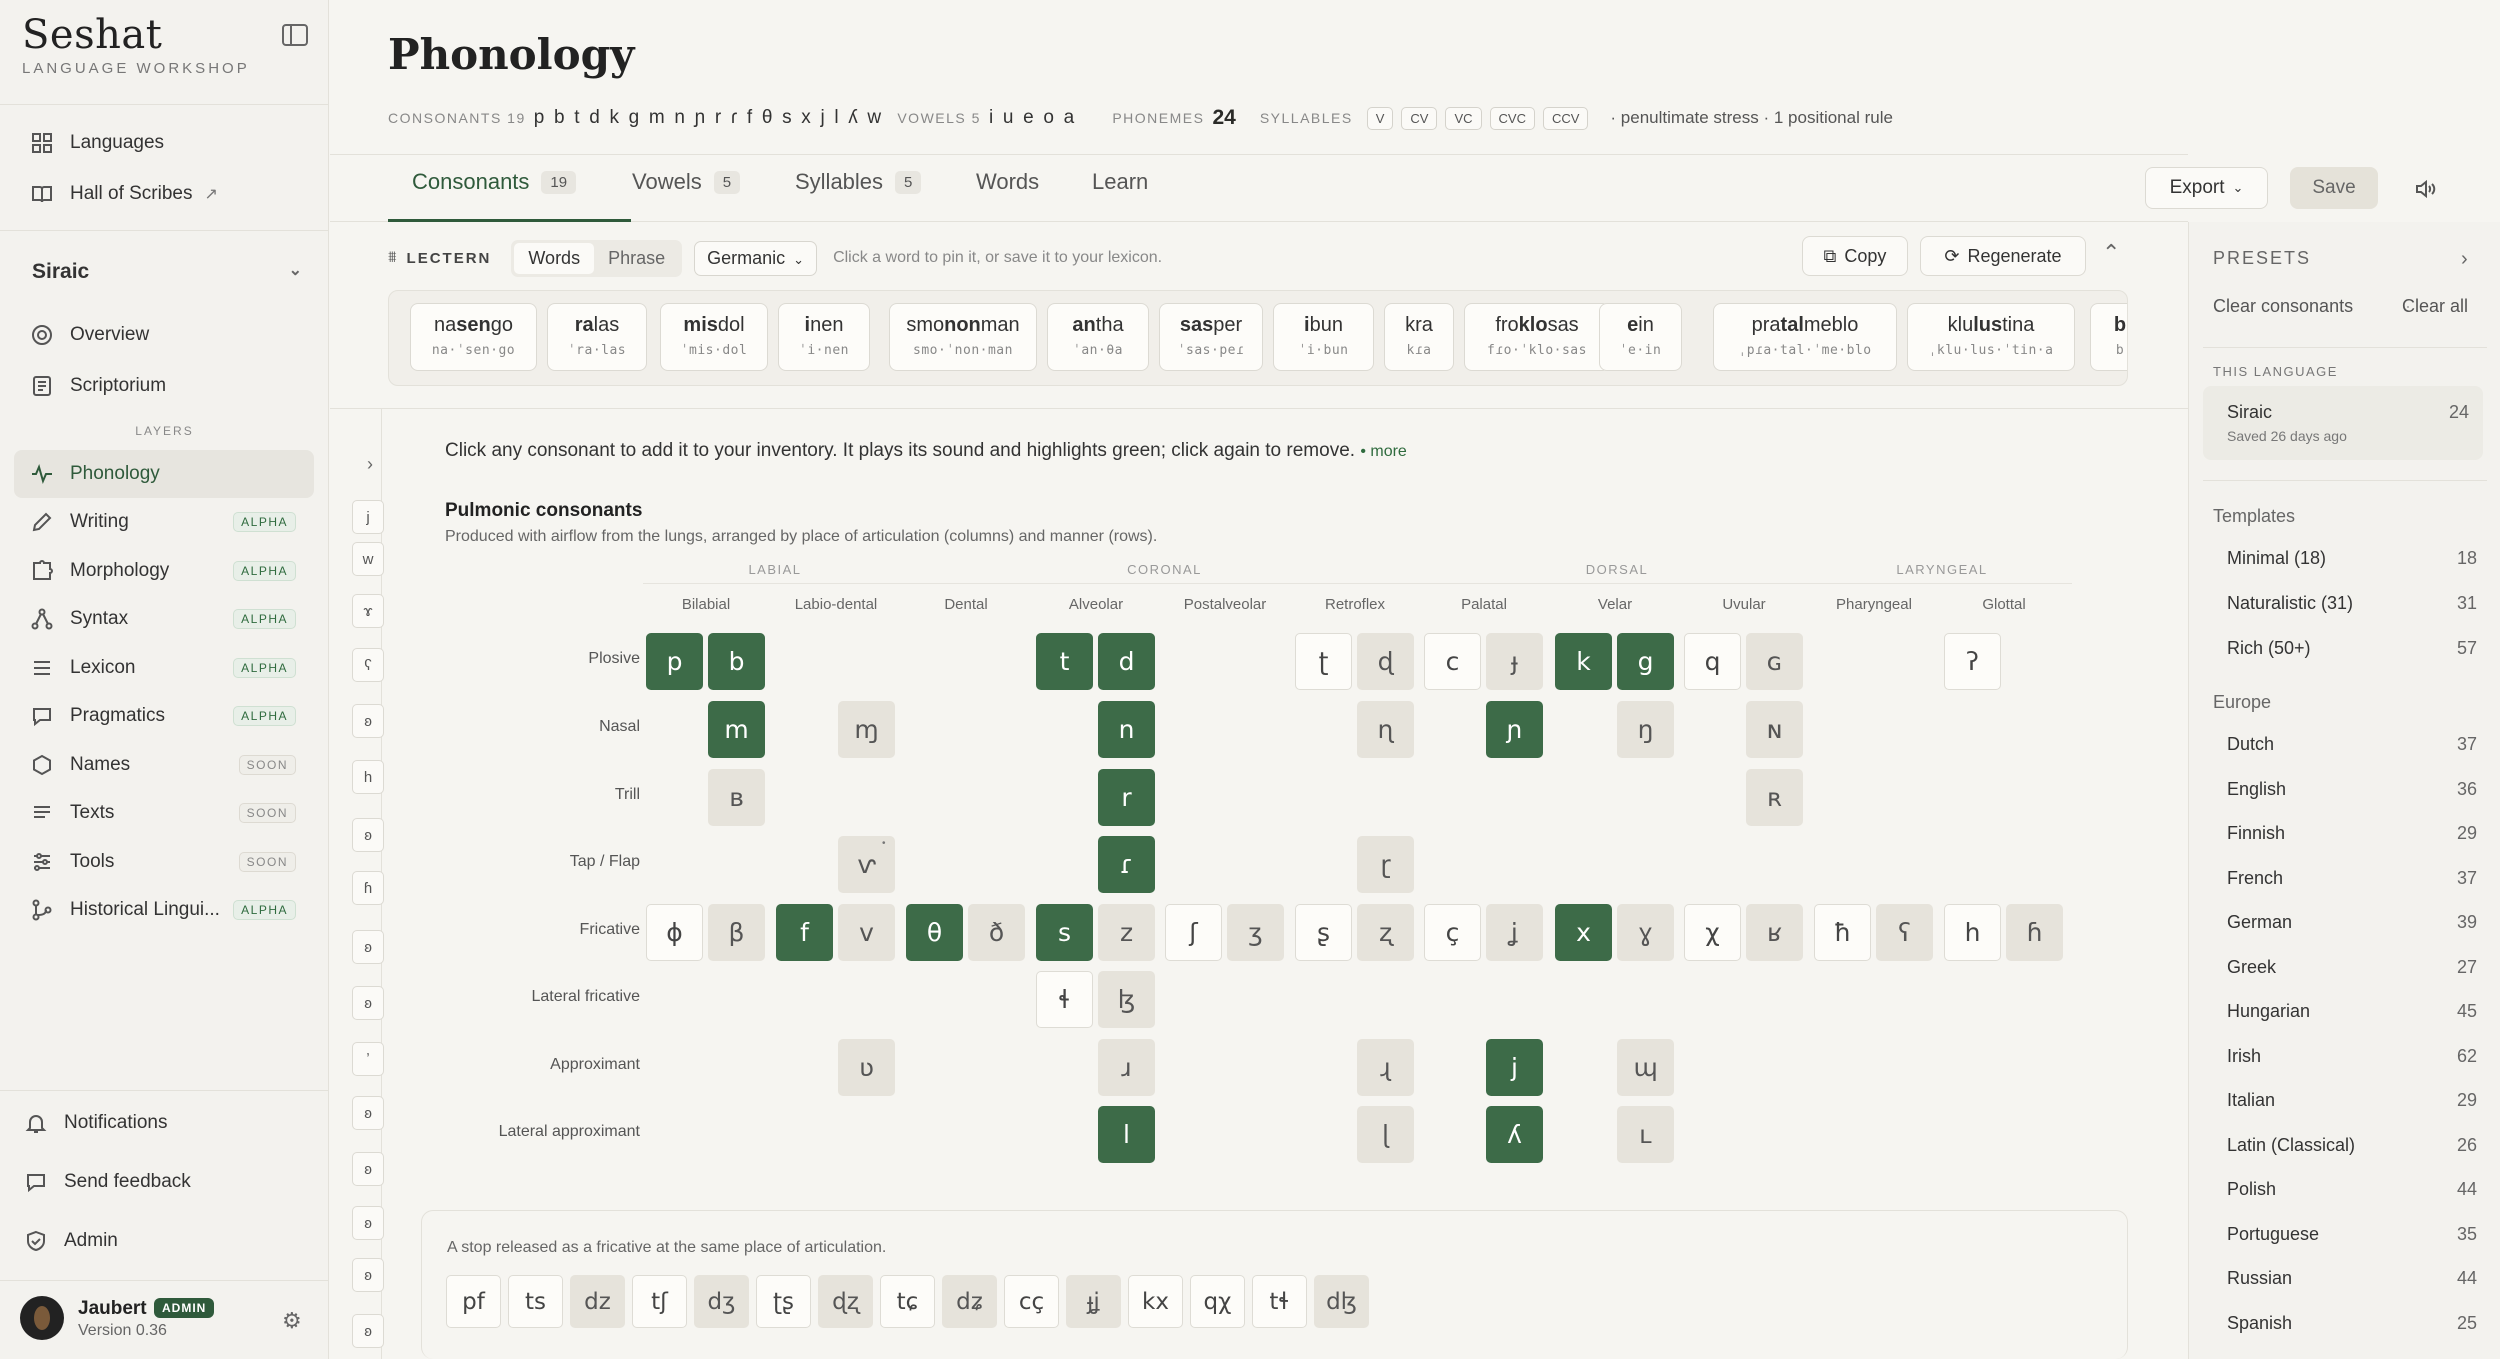  What do you see at coordinates (2111, 253) in the screenshot?
I see `chevron-up-icon: ⌃` at bounding box center [2111, 253].